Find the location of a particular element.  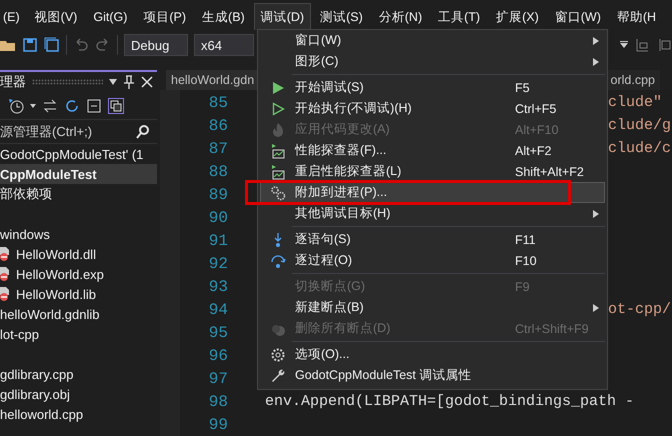

menu-item: (E) is located at coordinates (11, 16).